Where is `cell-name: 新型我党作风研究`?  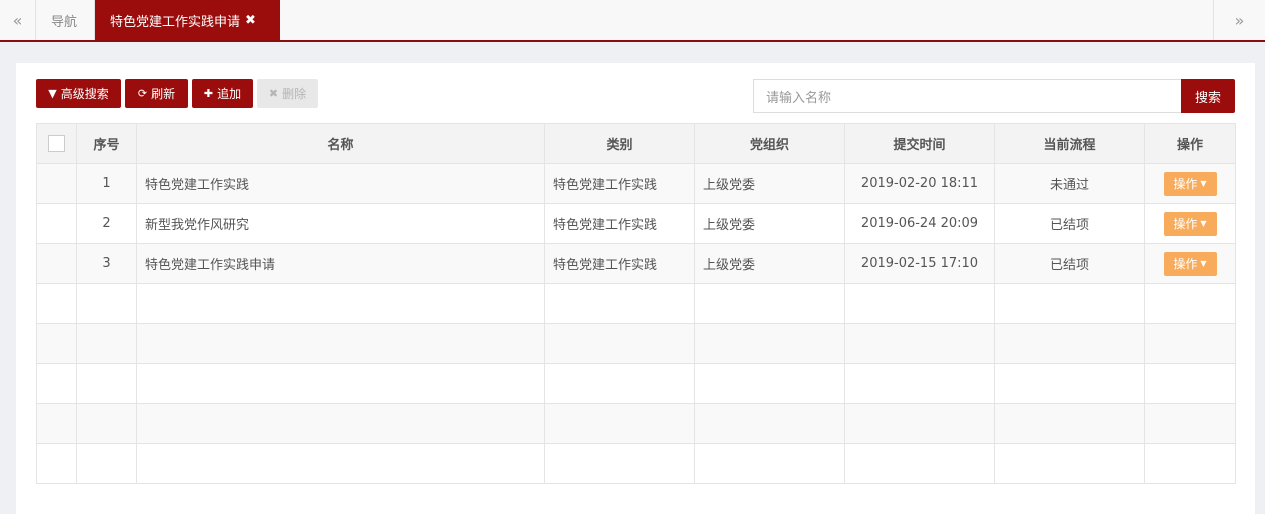 cell-name: 新型我党作风研究 is located at coordinates (340, 223).